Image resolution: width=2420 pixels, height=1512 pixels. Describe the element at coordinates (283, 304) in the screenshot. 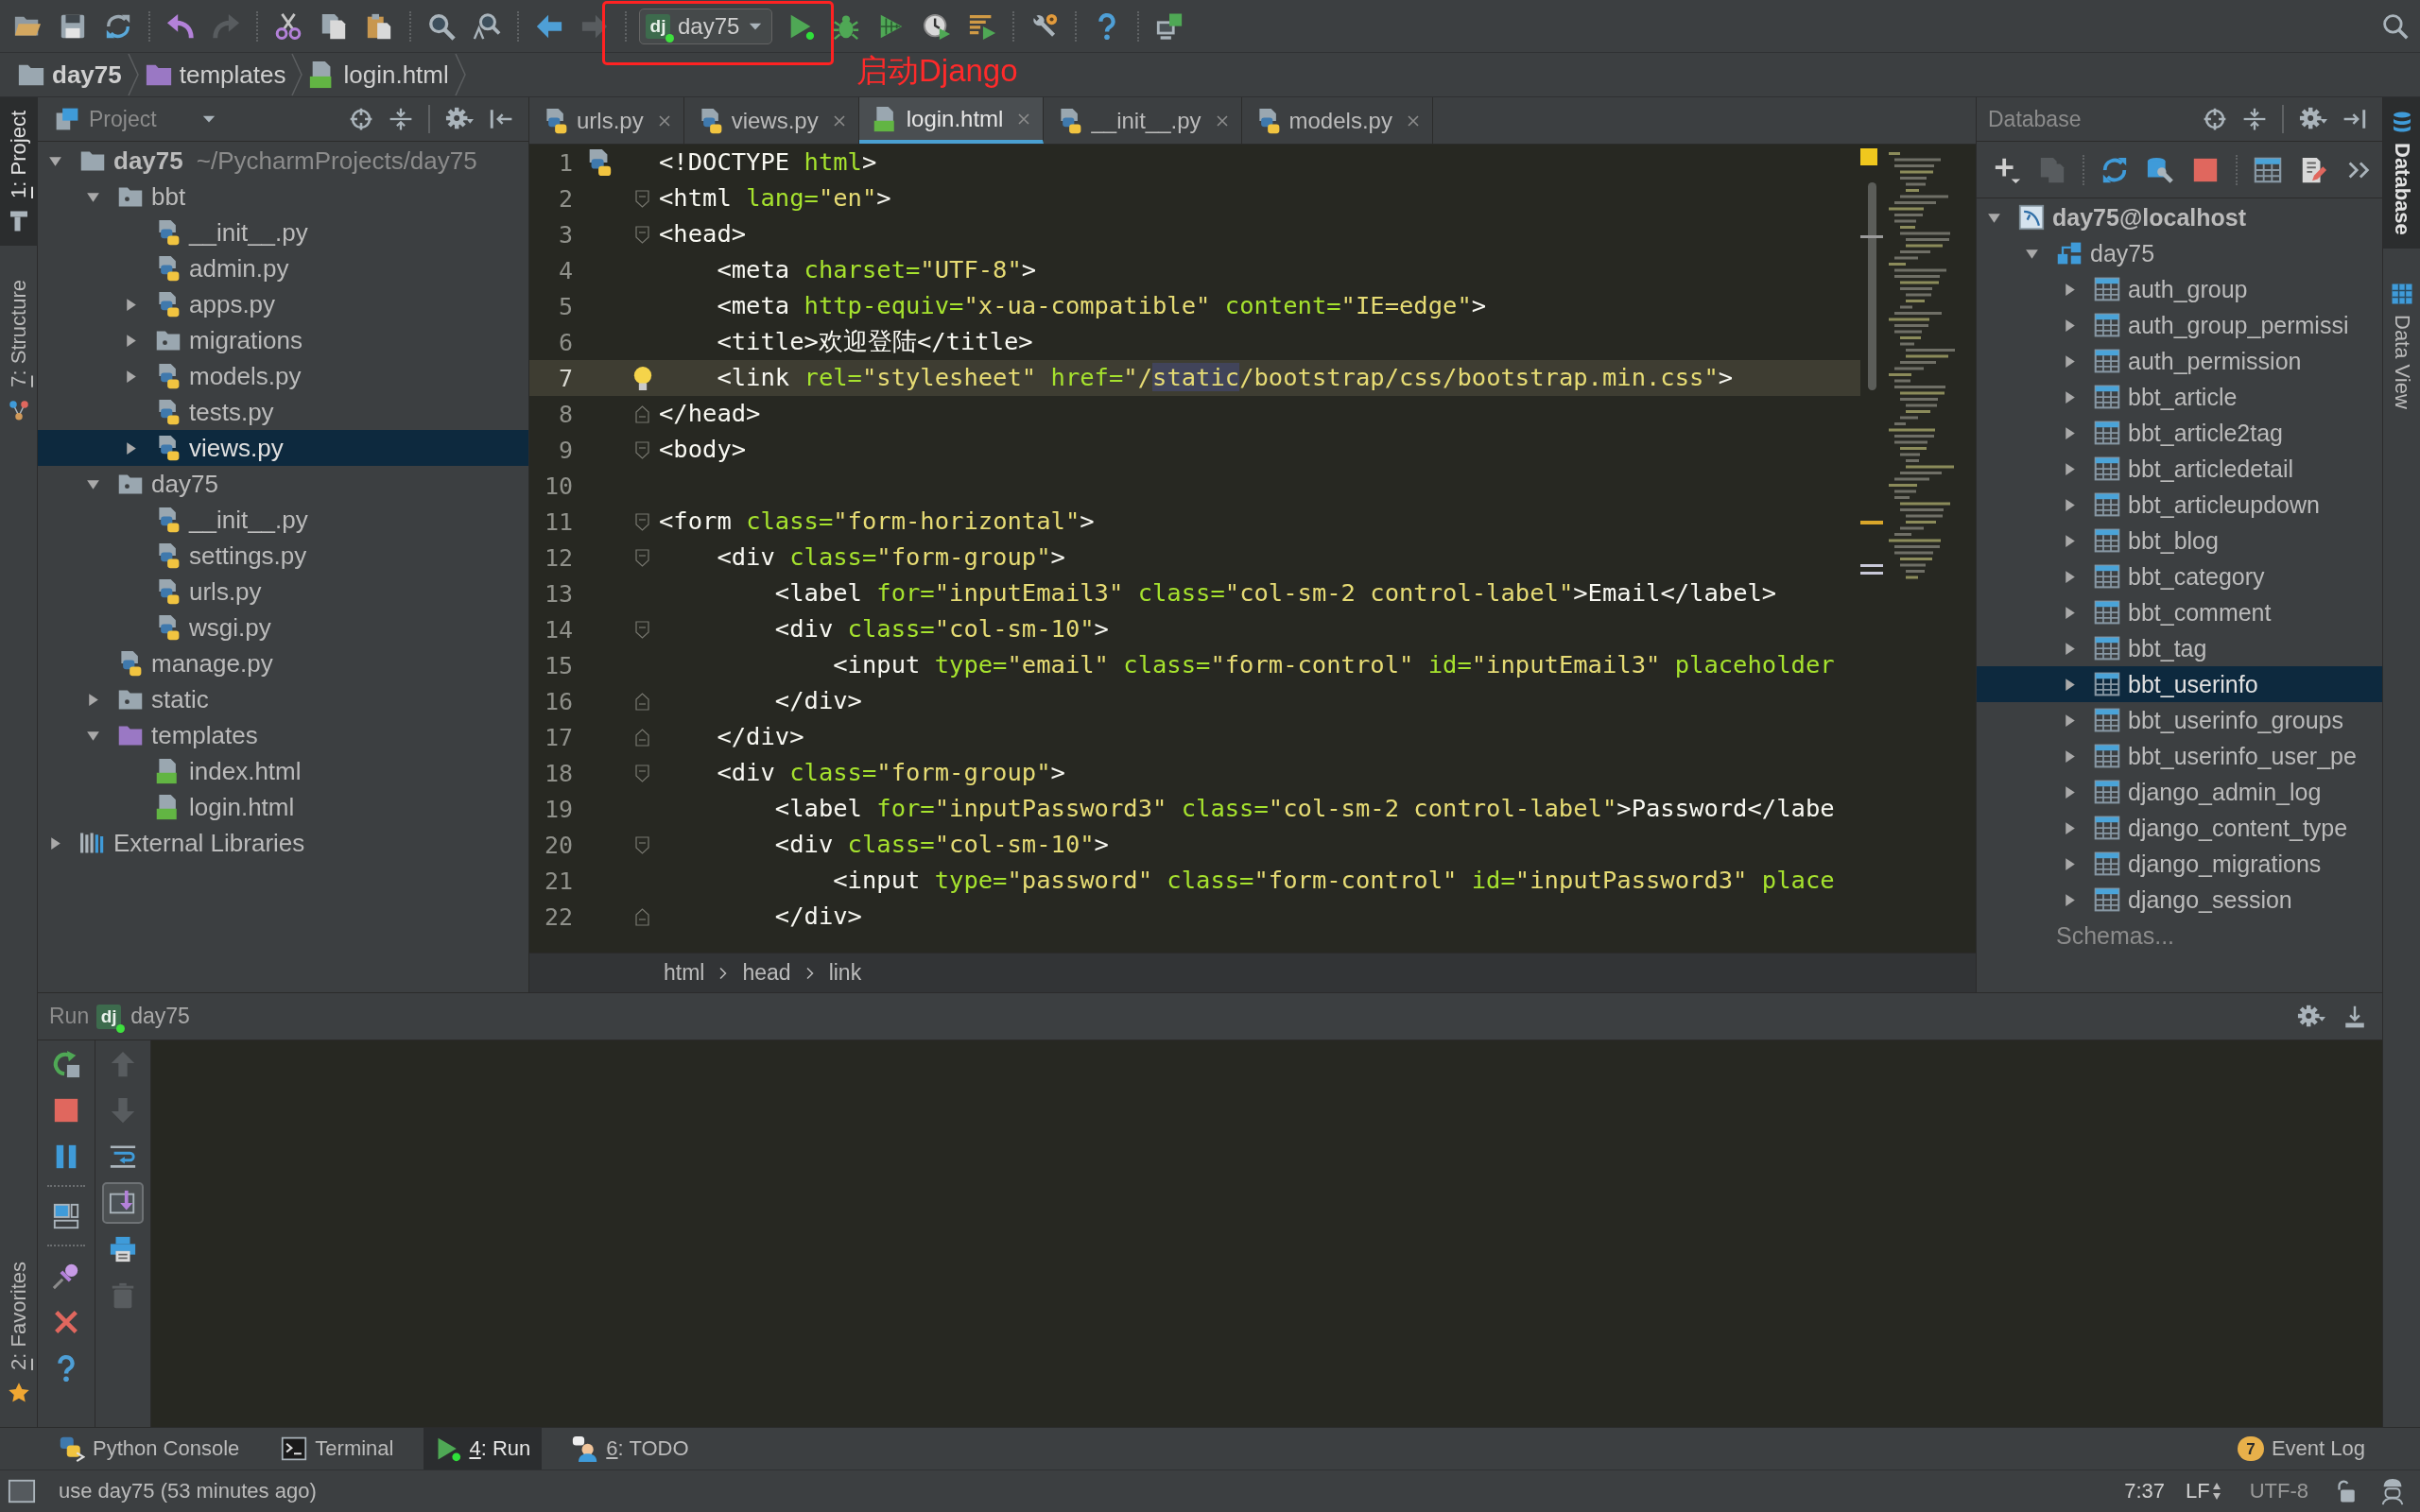

I see `tree-item: apps.py` at that location.